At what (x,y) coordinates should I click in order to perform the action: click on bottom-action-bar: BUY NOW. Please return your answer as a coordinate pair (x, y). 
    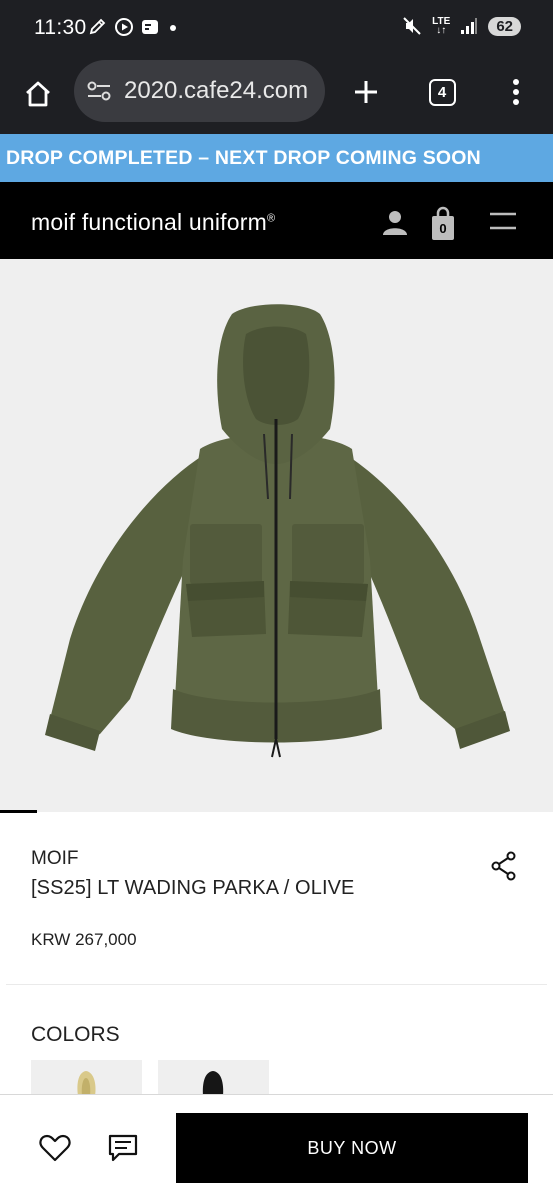
    Looking at the image, I should click on (276, 1147).